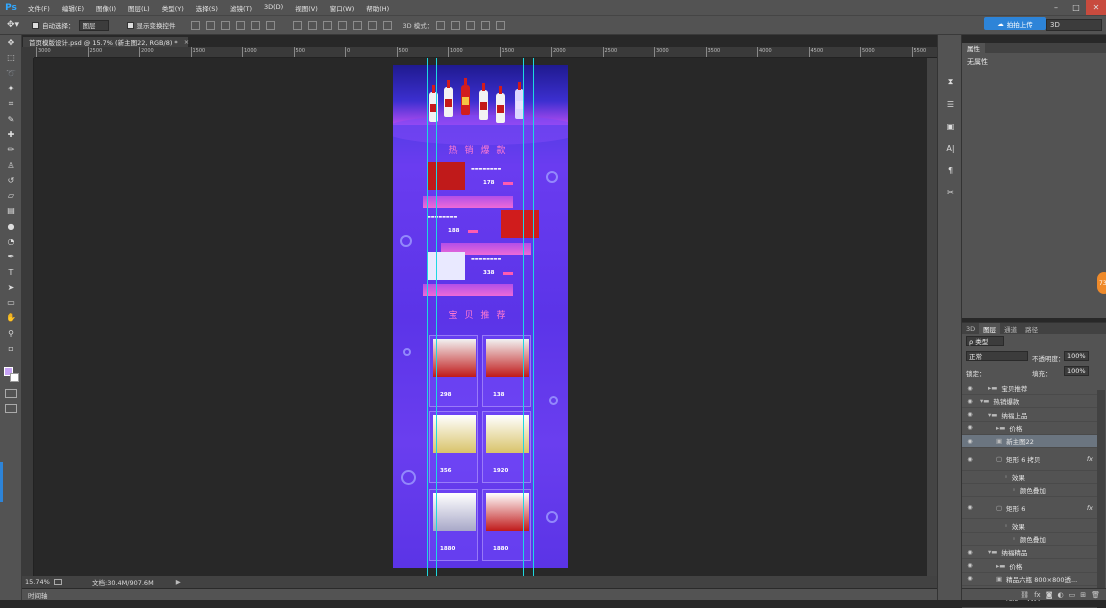 The width and height of the screenshot is (1106, 608). I want to click on move-tool-preset-icon: ✥▾, so click(13, 25).